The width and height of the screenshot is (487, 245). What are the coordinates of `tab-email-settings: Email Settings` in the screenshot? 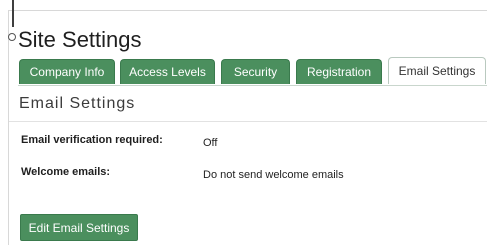 It's located at (437, 70).